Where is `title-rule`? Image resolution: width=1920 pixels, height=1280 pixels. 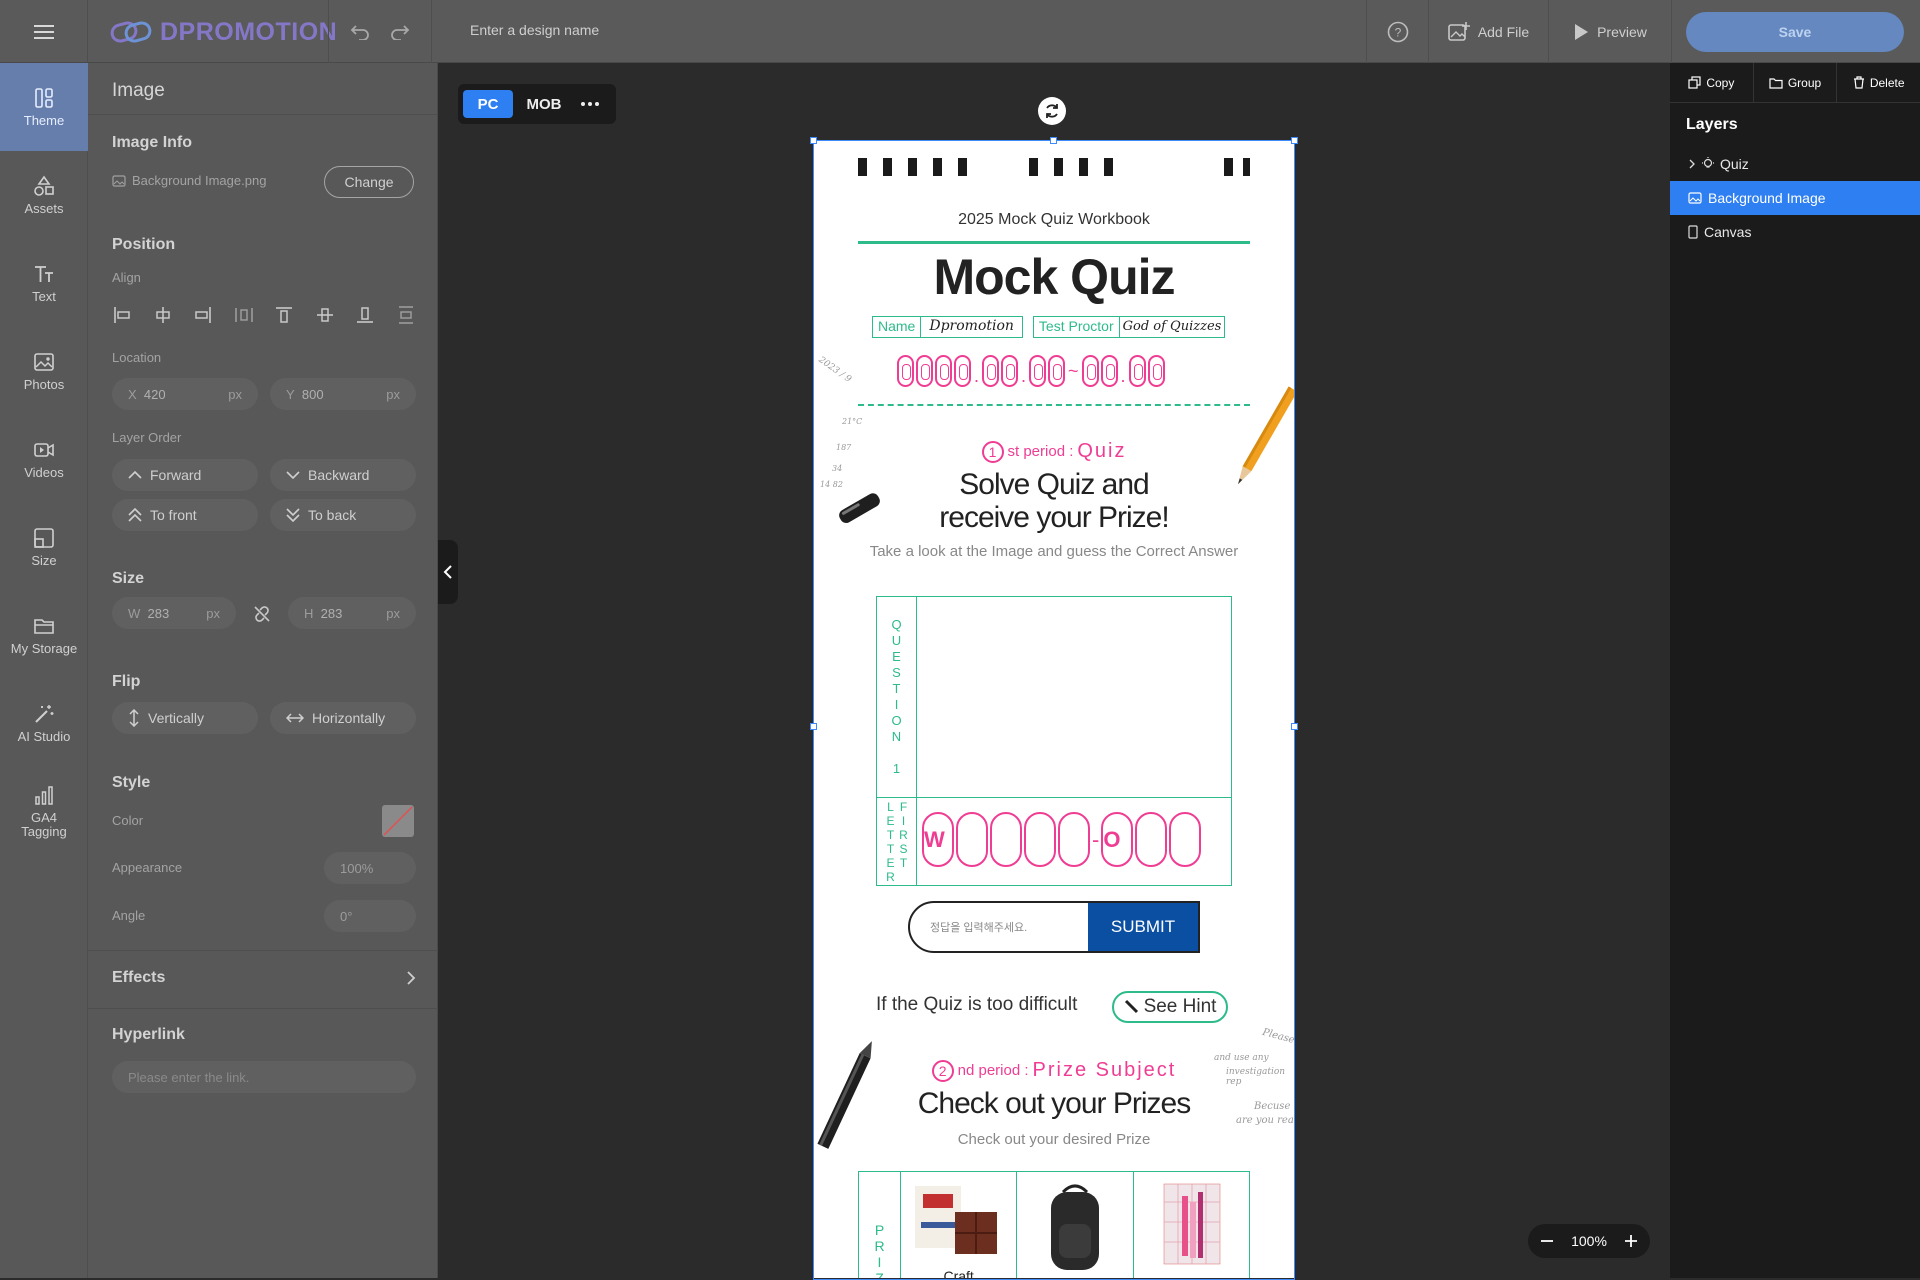 title-rule is located at coordinates (1054, 242).